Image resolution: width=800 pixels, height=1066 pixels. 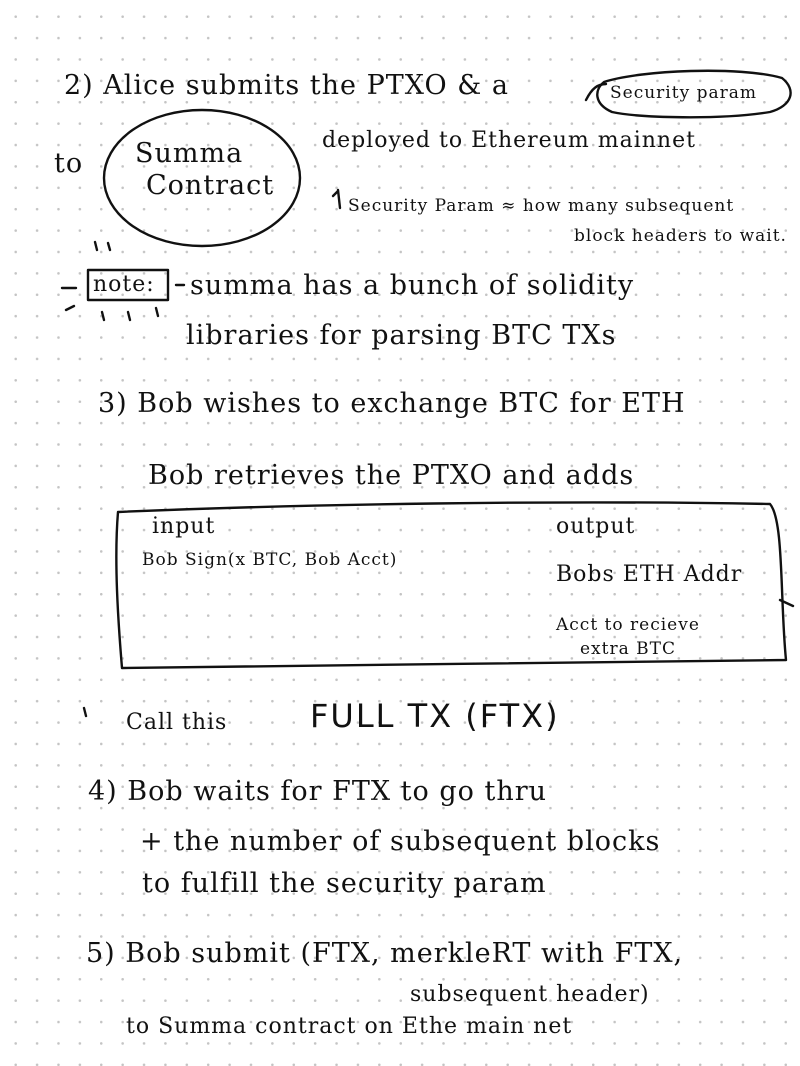 What do you see at coordinates (509, 140) in the screenshot?
I see `deployed-to-mainnet: deployed to Ethereum mainnet` at bounding box center [509, 140].